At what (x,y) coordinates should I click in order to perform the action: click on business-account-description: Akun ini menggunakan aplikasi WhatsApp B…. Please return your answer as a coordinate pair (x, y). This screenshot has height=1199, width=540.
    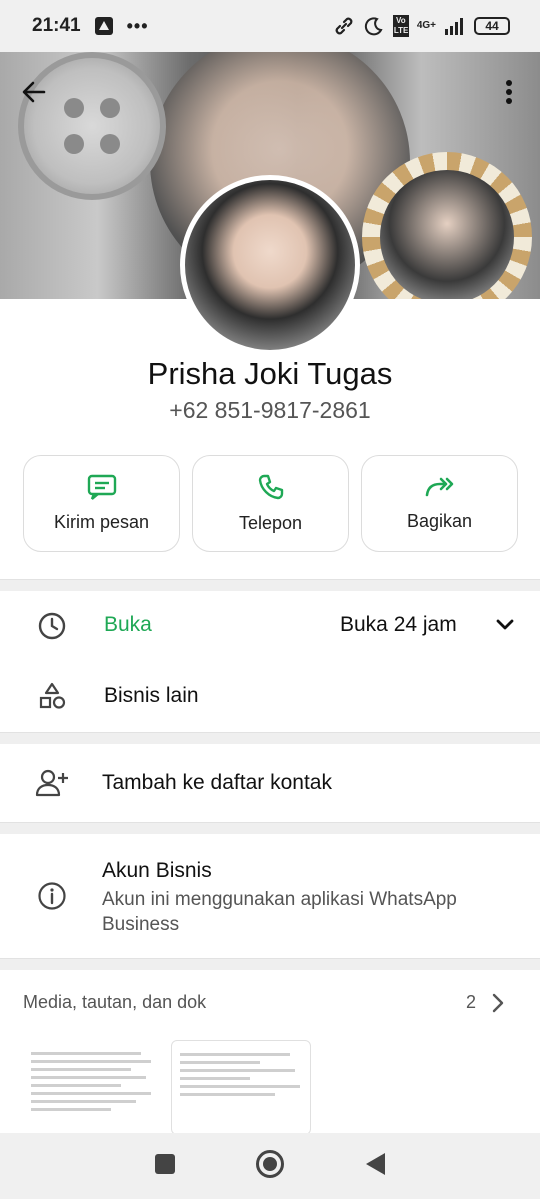
    Looking at the image, I should click on (279, 912).